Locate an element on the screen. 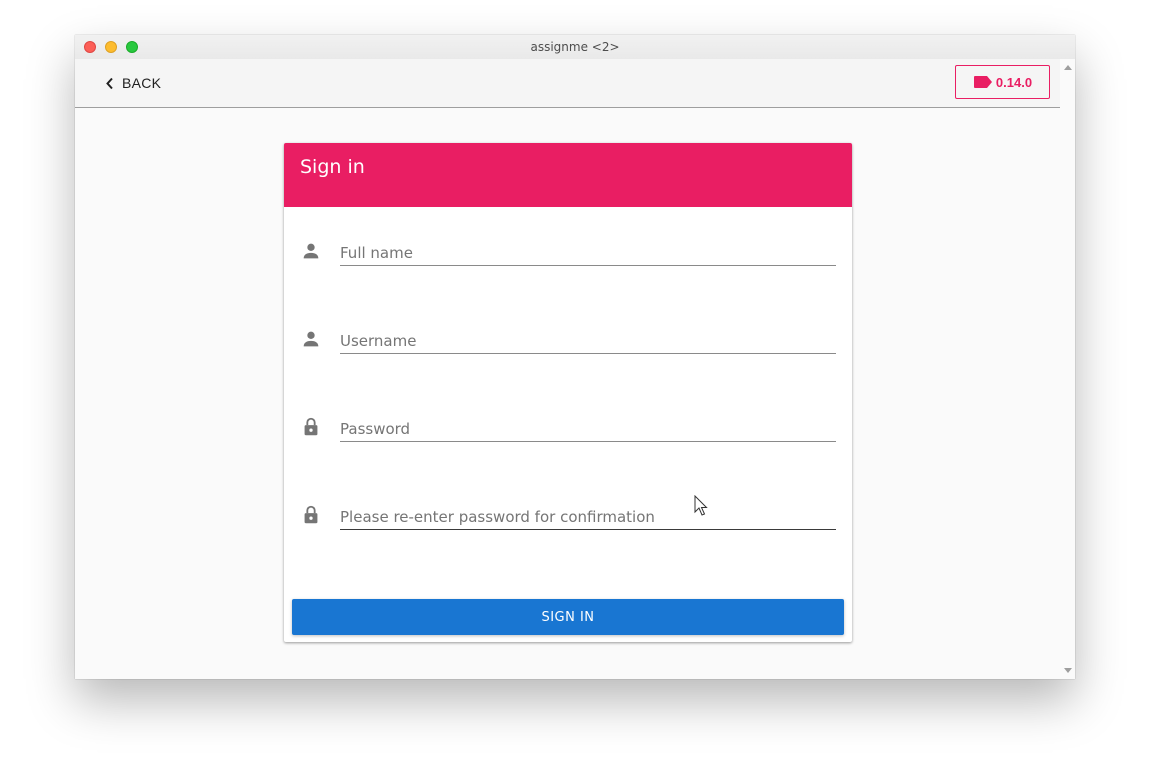 Image resolution: width=1150 pixels, height=764 pixels. scroll-up-arrow-icon is located at coordinates (1068, 67).